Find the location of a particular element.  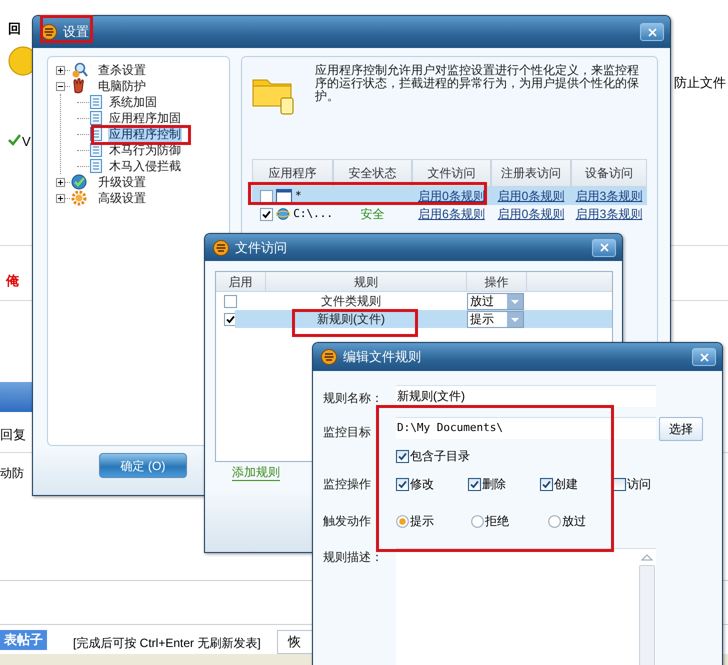

rule-link: 启用6条规则 is located at coordinates (451, 214).